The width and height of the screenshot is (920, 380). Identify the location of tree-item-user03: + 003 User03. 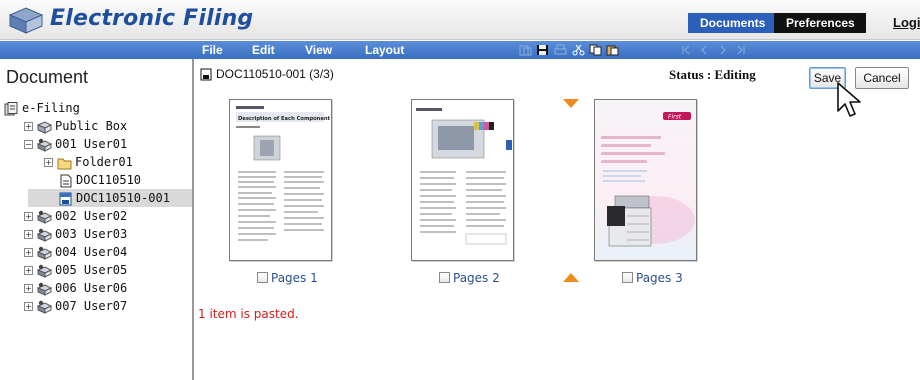
(75, 234).